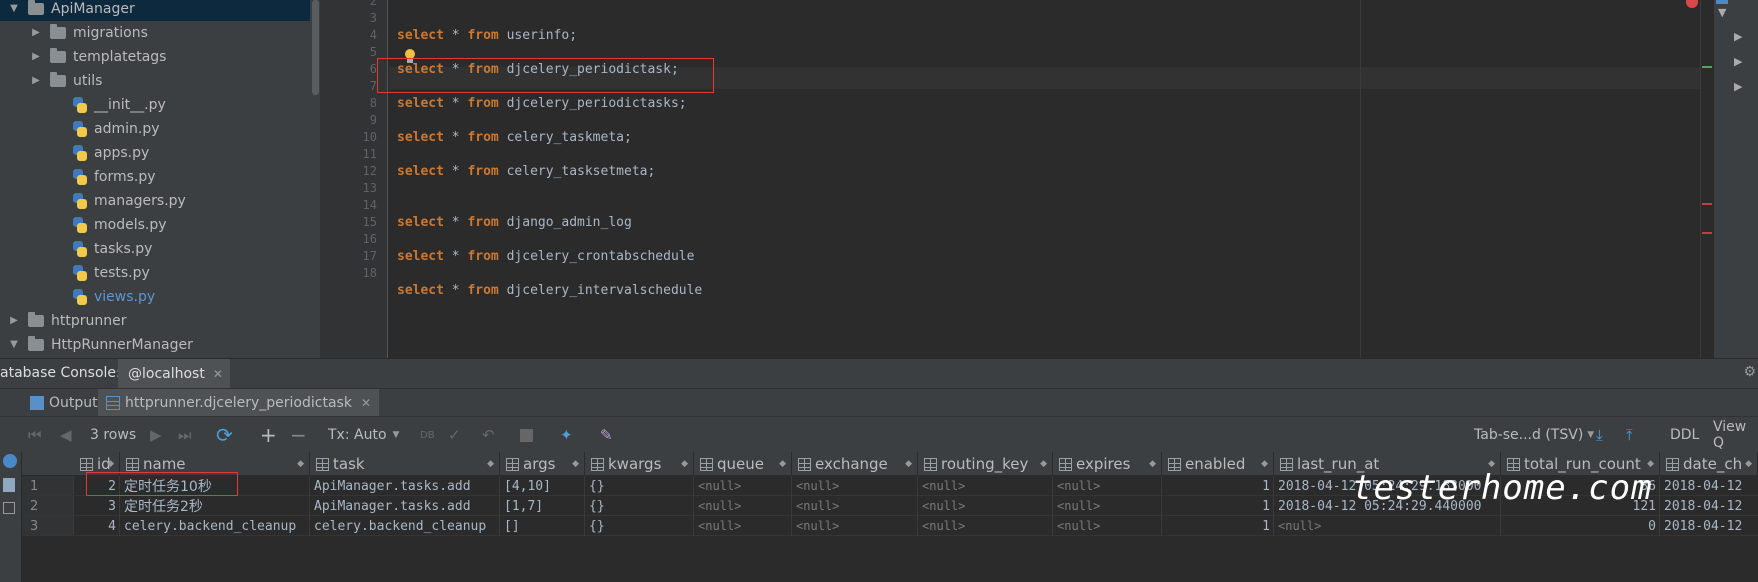 Image resolution: width=1758 pixels, height=582 pixels. Describe the element at coordinates (238, 403) in the screenshot. I see `tab-periodictask: httprunner.djcelery_periodictask ✕` at that location.